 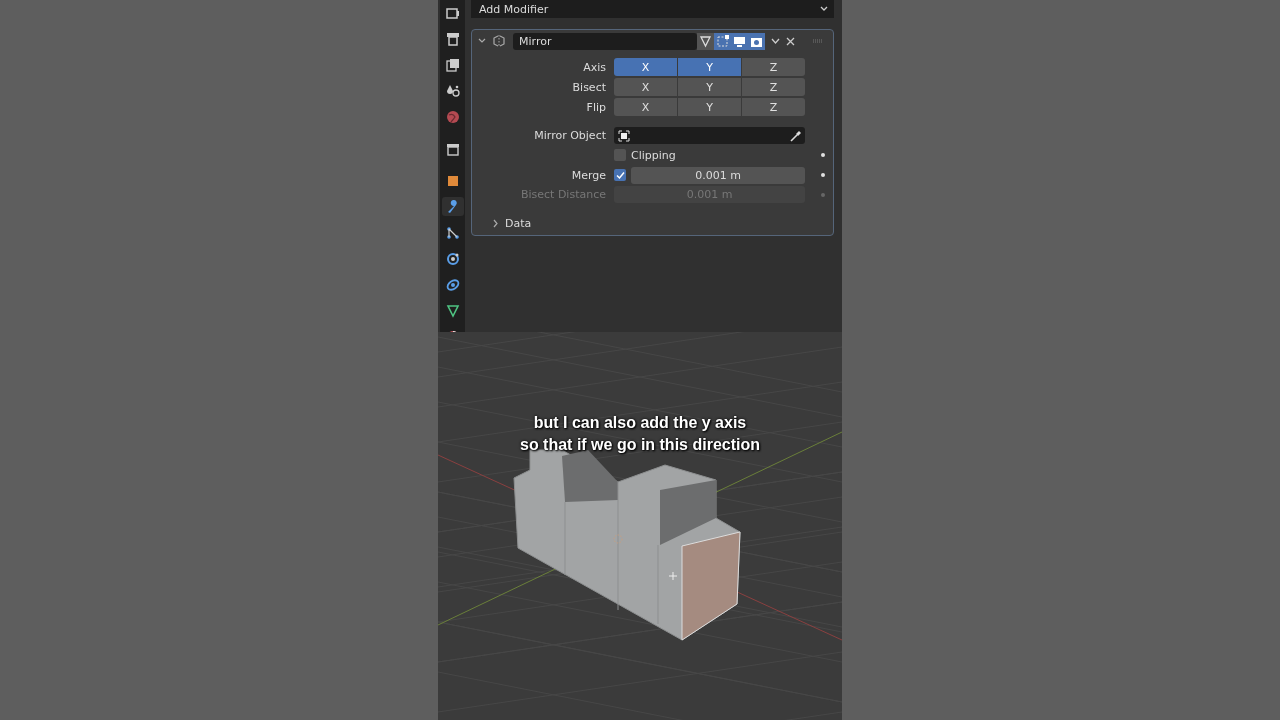 What do you see at coordinates (739, 41) in the screenshot?
I see `monitor-icon` at bounding box center [739, 41].